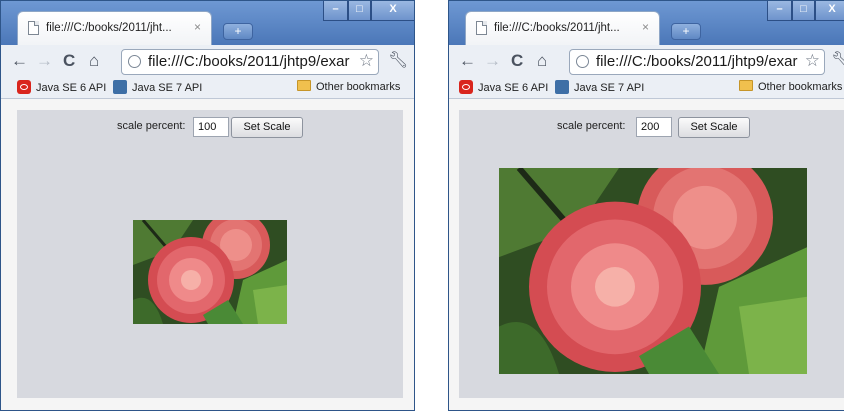  I want to click on scale-percent-input: 200, so click(654, 127).